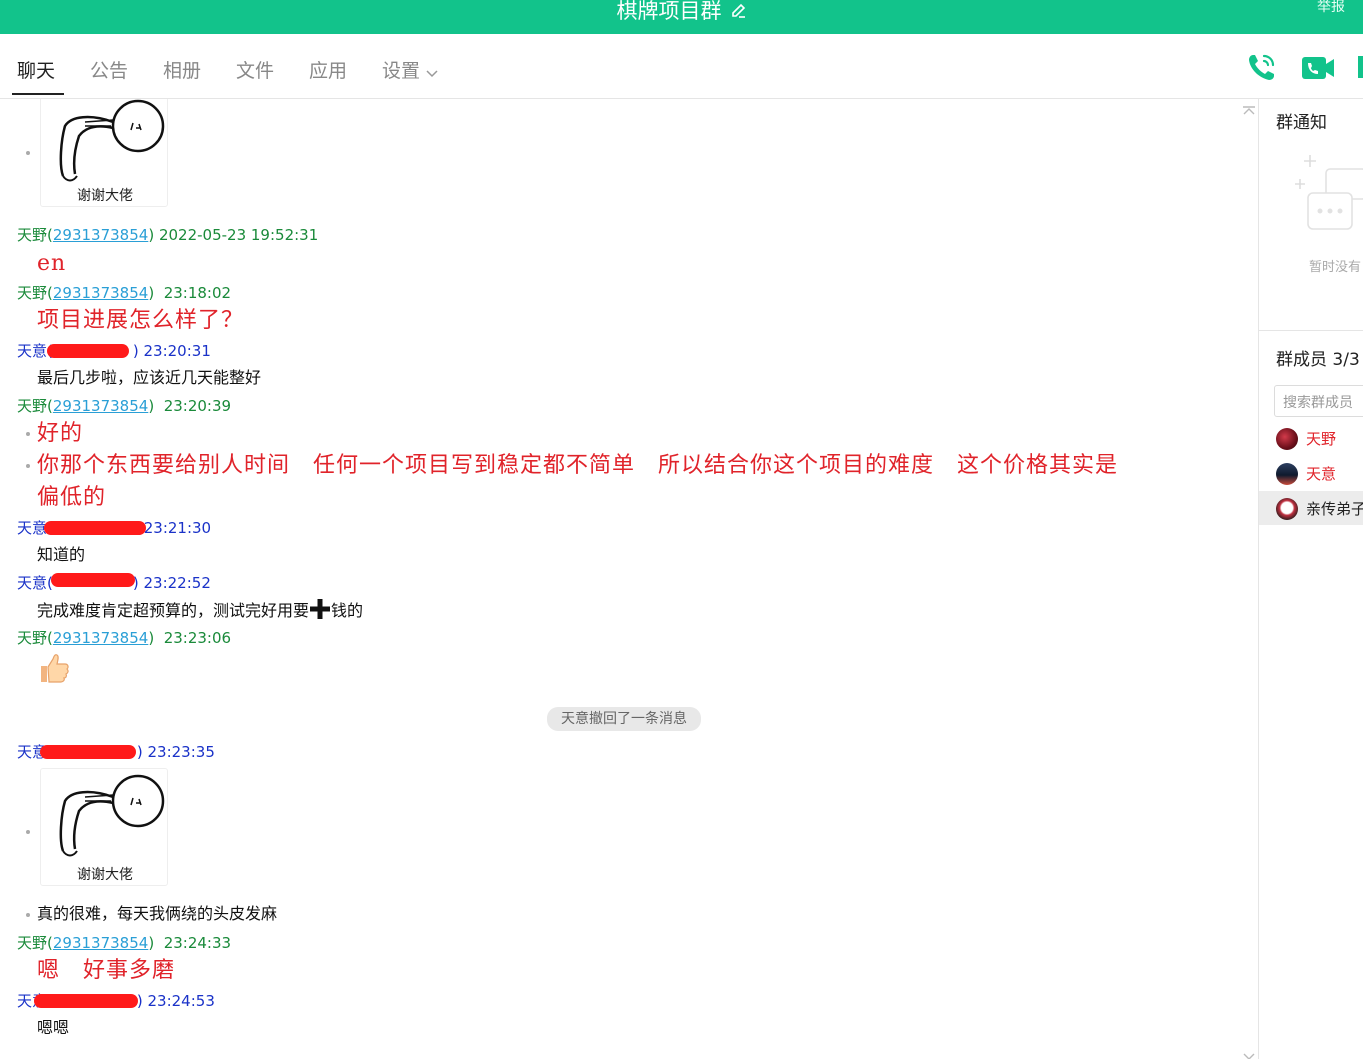  I want to click on member-item: 天意, so click(1311, 473).